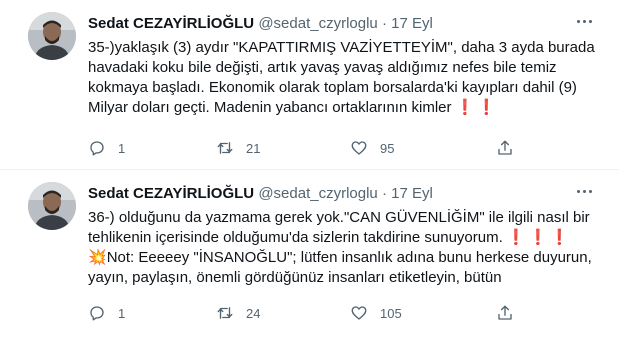  What do you see at coordinates (477, 107) in the screenshot?
I see `exclamation-emoji: ❗❗` at bounding box center [477, 107].